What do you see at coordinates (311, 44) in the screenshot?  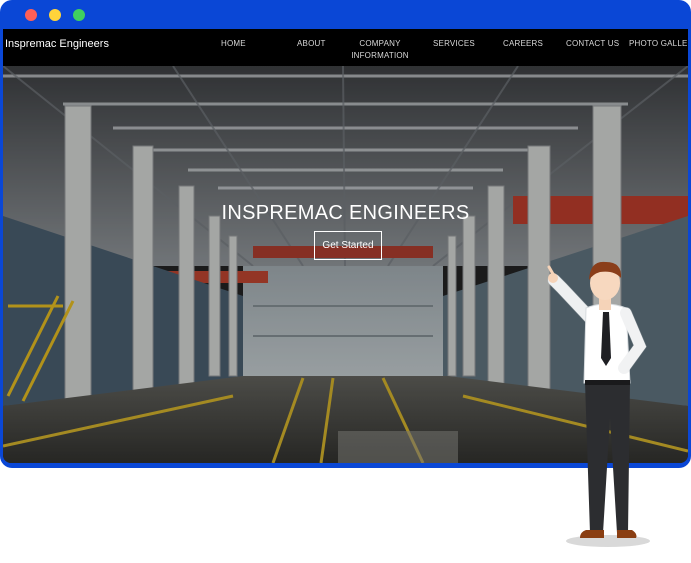 I see `nav-item-about: ABOUT` at bounding box center [311, 44].